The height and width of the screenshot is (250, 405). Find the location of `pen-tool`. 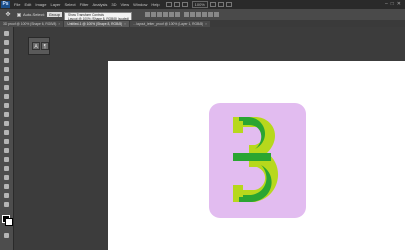

pen-tool is located at coordinates (6, 159).